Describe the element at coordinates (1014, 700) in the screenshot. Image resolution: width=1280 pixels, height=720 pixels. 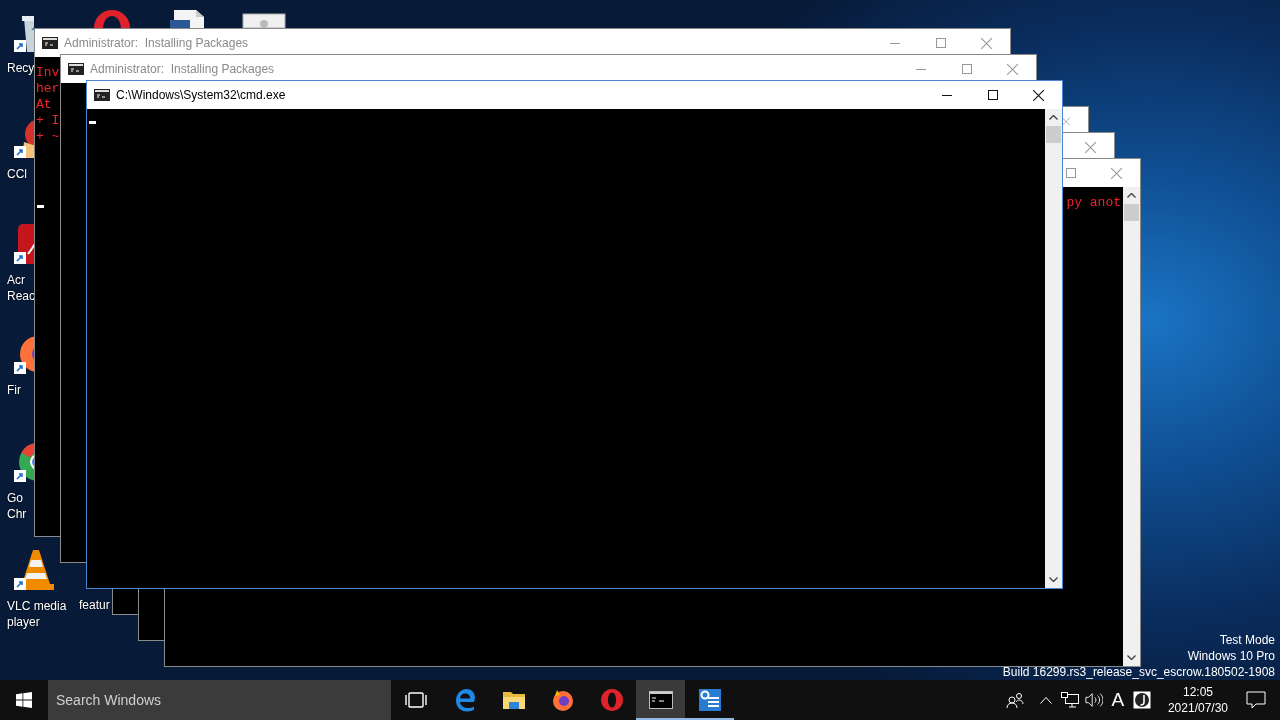
I see `people-icon` at that location.